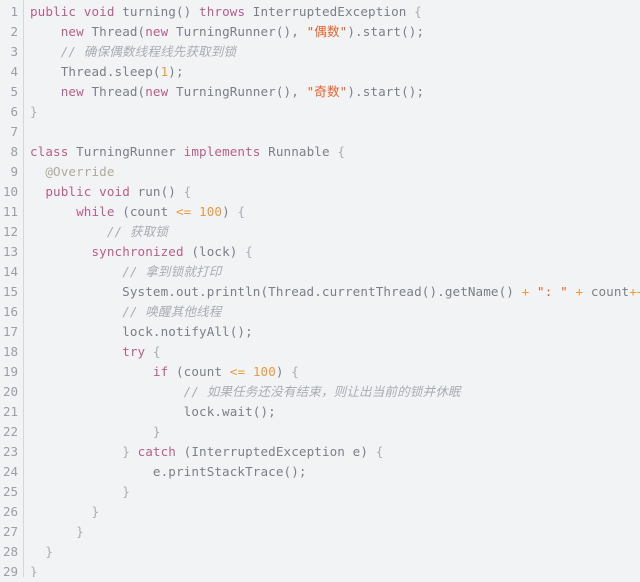 The image size is (640, 582). Describe the element at coordinates (335, 232) in the screenshot. I see `code-line: // 获取锁` at that location.